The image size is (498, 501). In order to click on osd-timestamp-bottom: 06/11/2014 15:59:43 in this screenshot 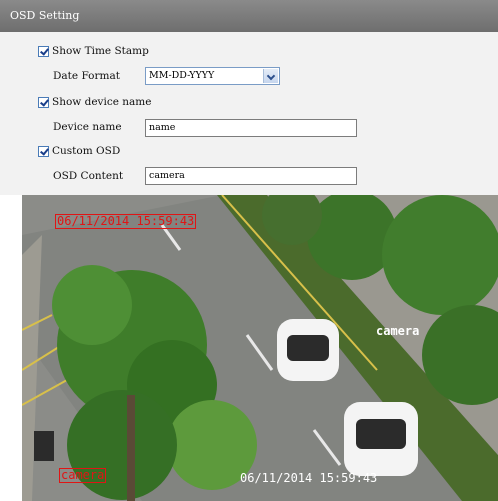, I will do `click(309, 478)`.